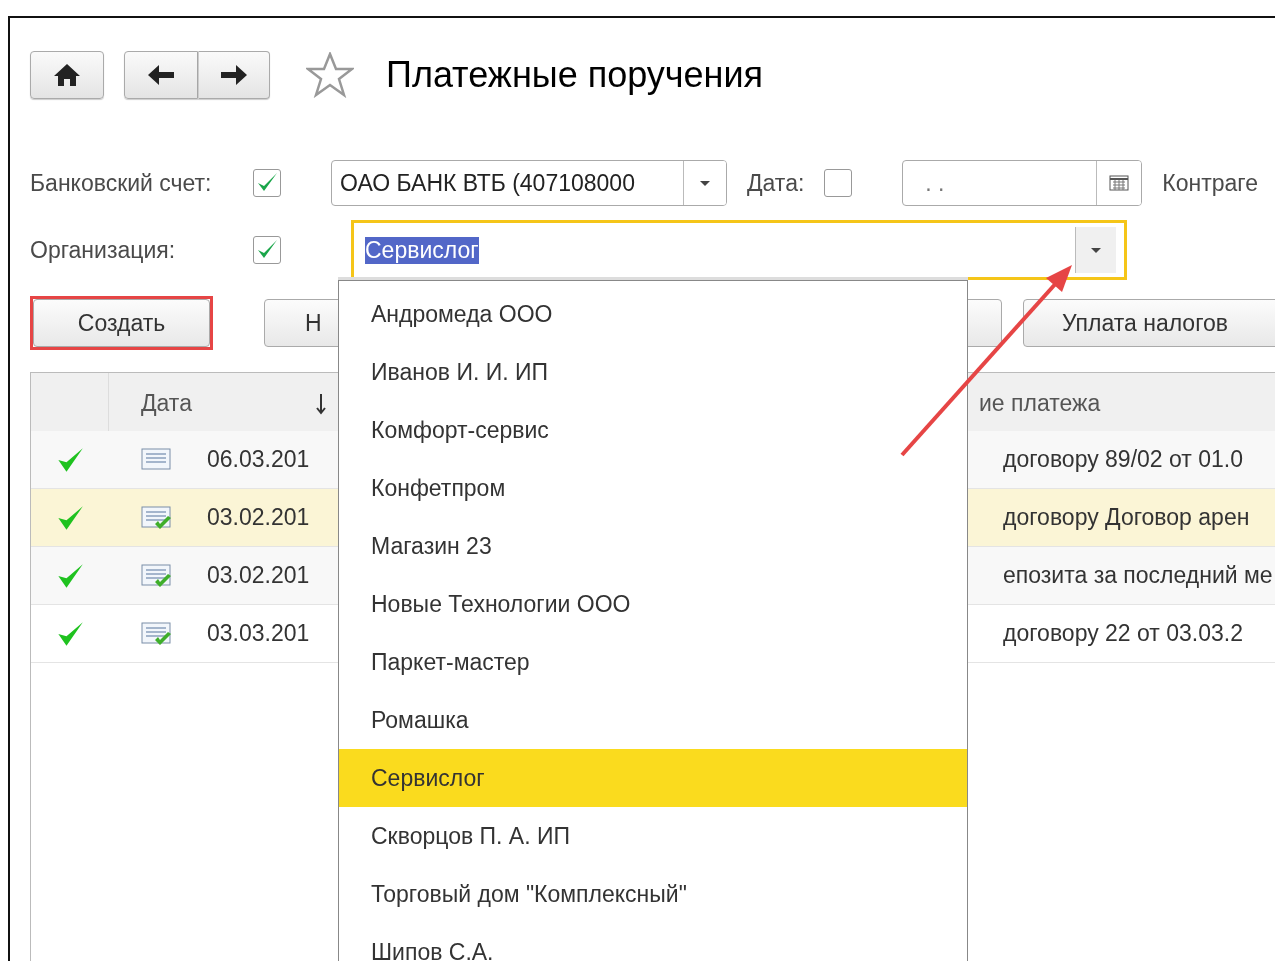  I want to click on dropdown-item: Магазин 23, so click(653, 546).